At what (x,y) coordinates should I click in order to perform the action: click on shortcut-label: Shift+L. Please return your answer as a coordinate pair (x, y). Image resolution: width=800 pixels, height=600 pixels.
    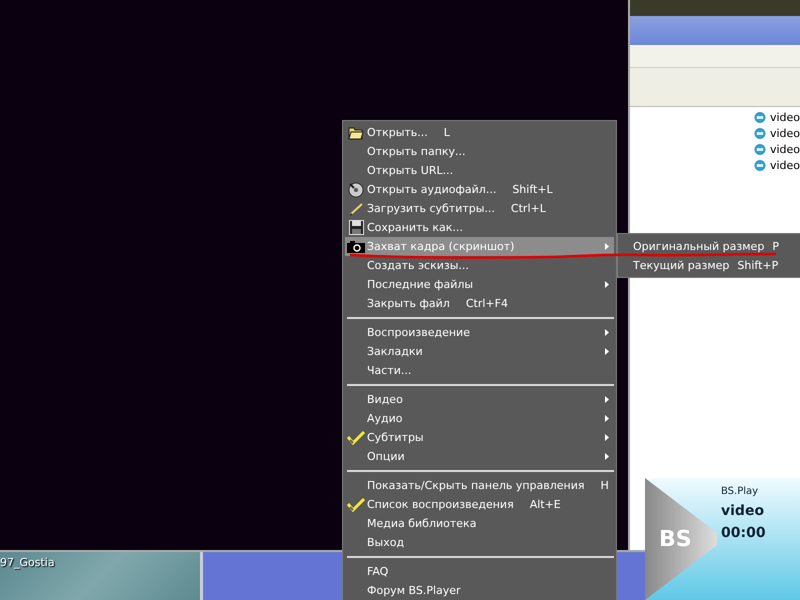
    Looking at the image, I should click on (532, 189).